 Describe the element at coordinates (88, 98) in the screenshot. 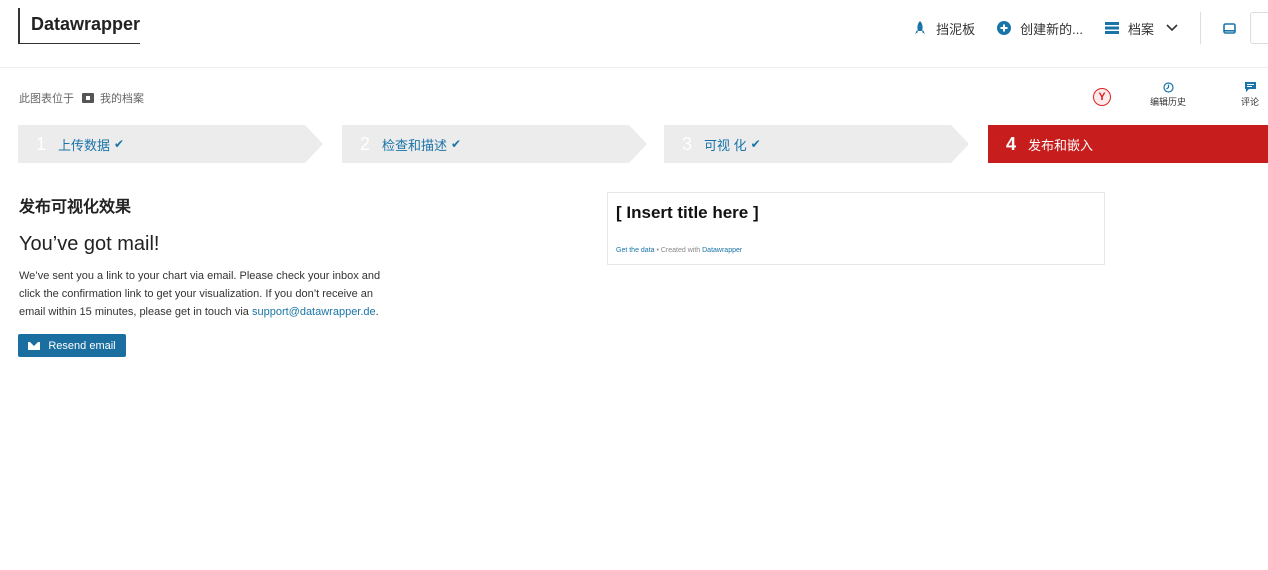

I see `folder-icon` at that location.